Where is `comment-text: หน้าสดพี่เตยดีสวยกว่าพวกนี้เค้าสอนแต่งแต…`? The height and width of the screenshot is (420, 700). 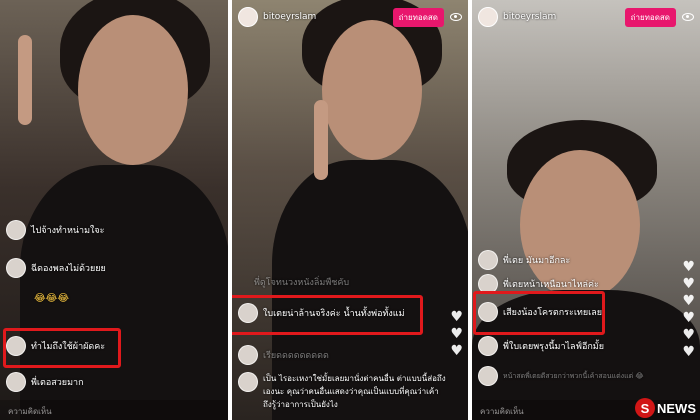 comment-text: หน้าสดพี่เตยดีสวยกว่าพวกนี้เค้าสอนแต่งแต… is located at coordinates (573, 375).